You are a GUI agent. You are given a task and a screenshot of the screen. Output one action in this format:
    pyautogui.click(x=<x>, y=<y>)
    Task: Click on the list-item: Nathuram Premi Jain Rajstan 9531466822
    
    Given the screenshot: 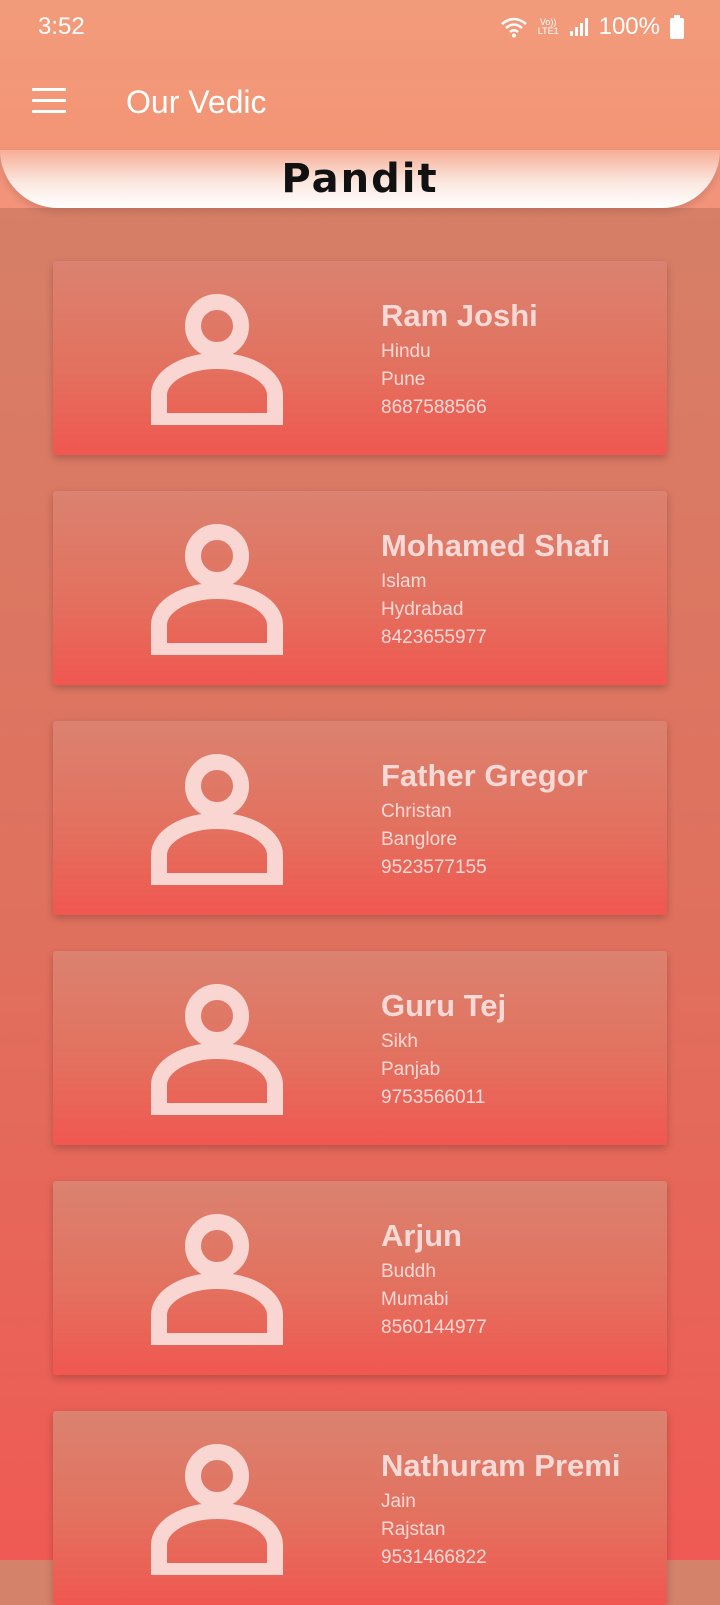 What is the action you would take?
    pyautogui.click(x=360, y=1508)
    